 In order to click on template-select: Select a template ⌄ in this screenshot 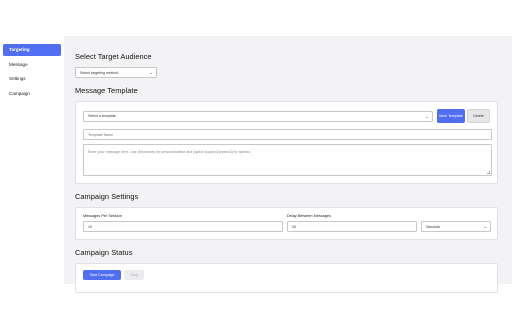, I will do `click(258, 116)`.